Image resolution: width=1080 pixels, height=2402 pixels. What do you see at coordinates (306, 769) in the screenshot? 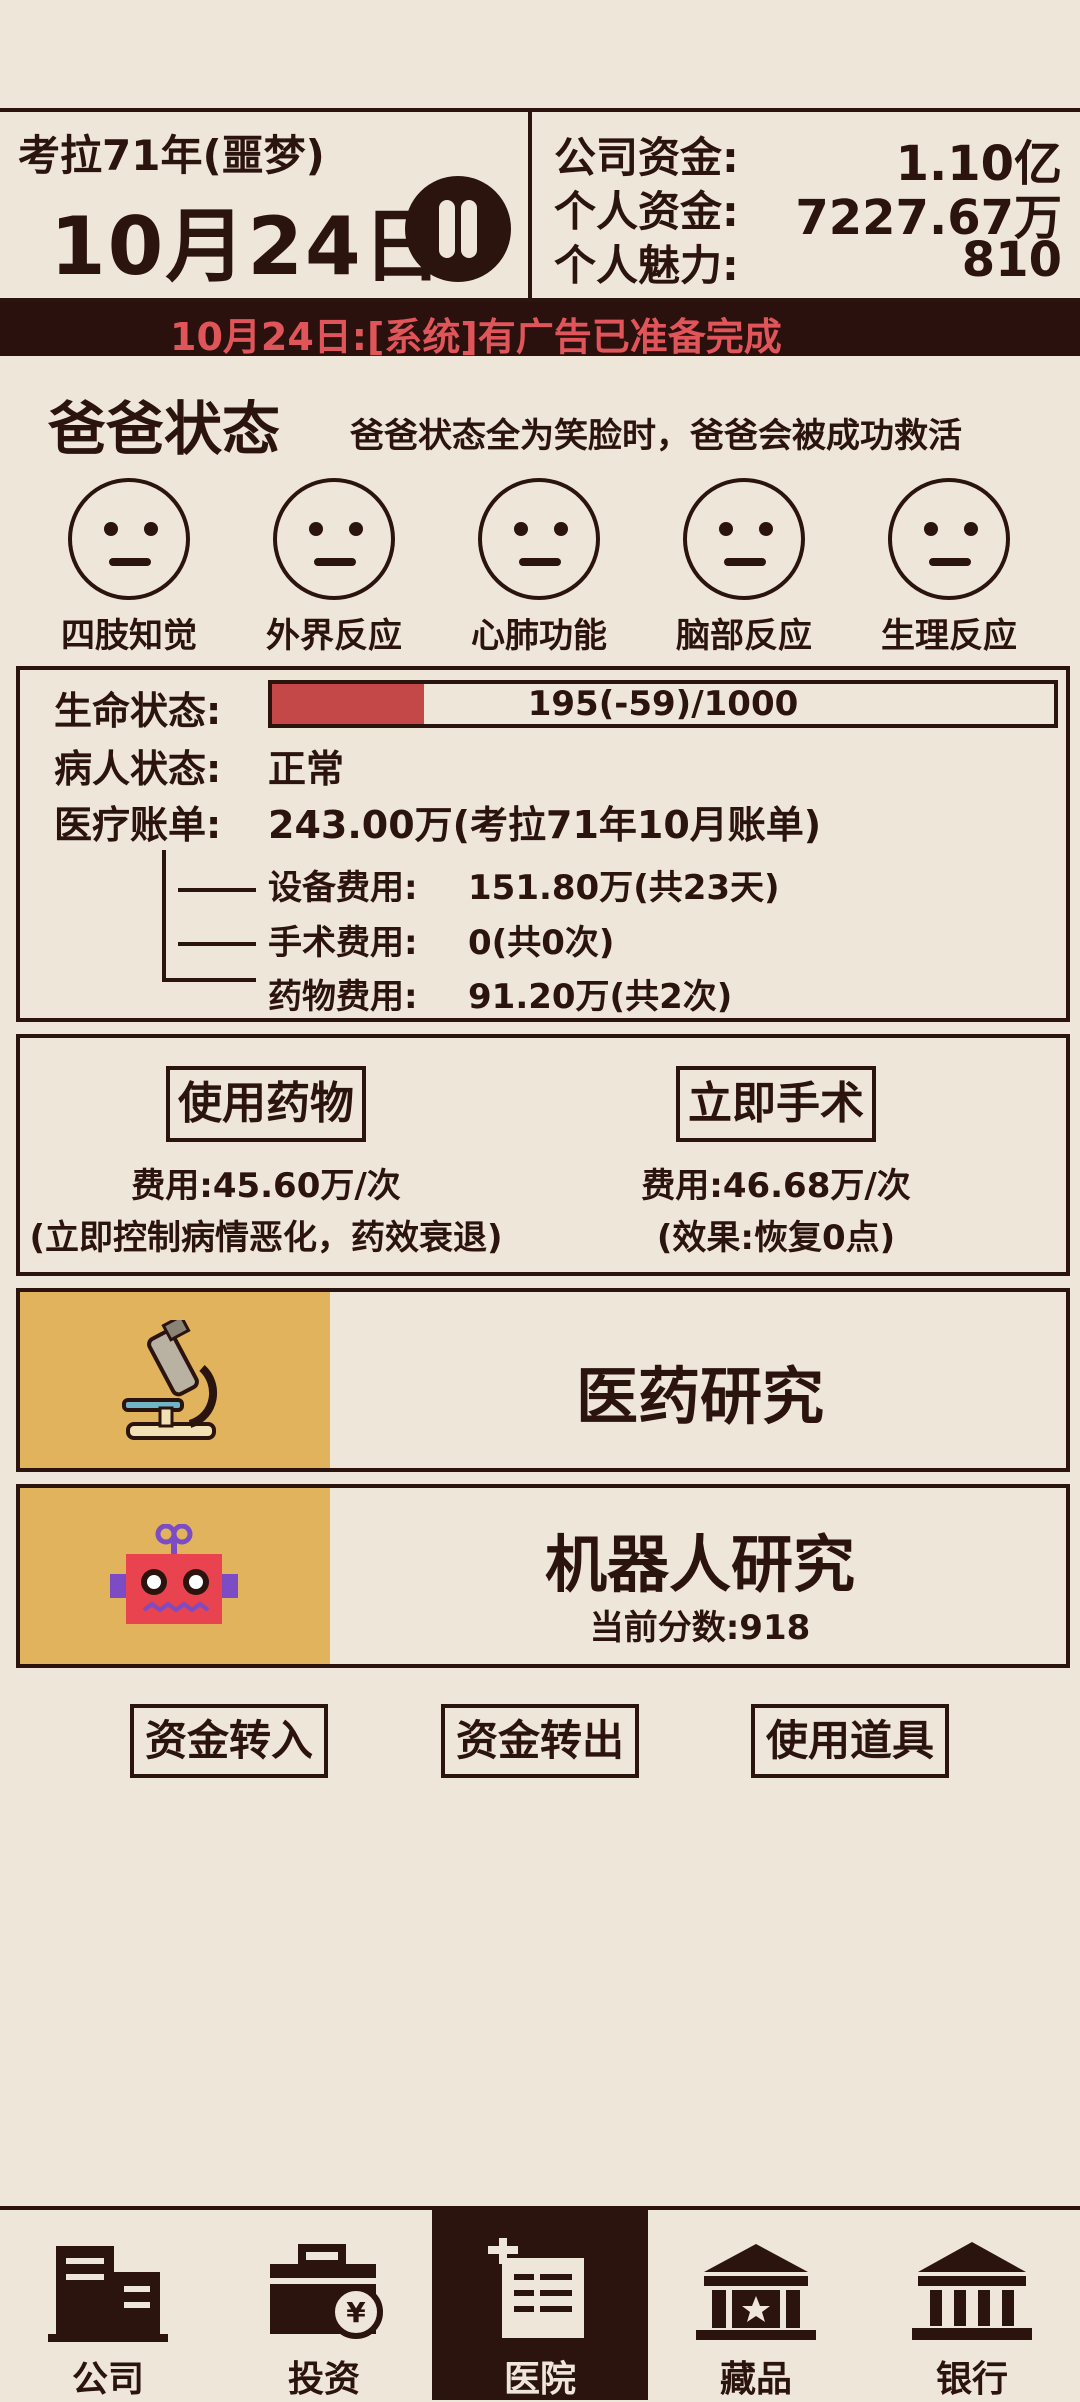
I see `patient-status-value: 正常` at bounding box center [306, 769].